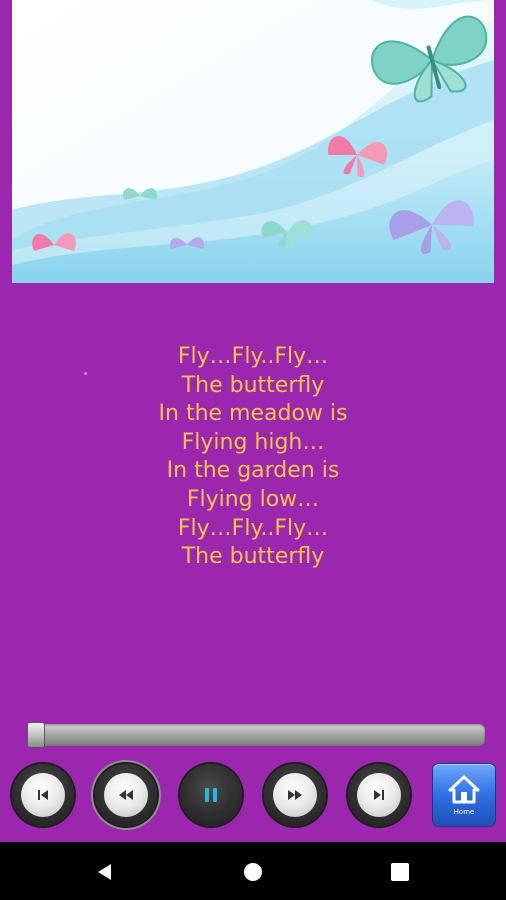 Image resolution: width=506 pixels, height=900 pixels. What do you see at coordinates (253, 414) in the screenshot?
I see `lyrics-line: In the meadow is` at bounding box center [253, 414].